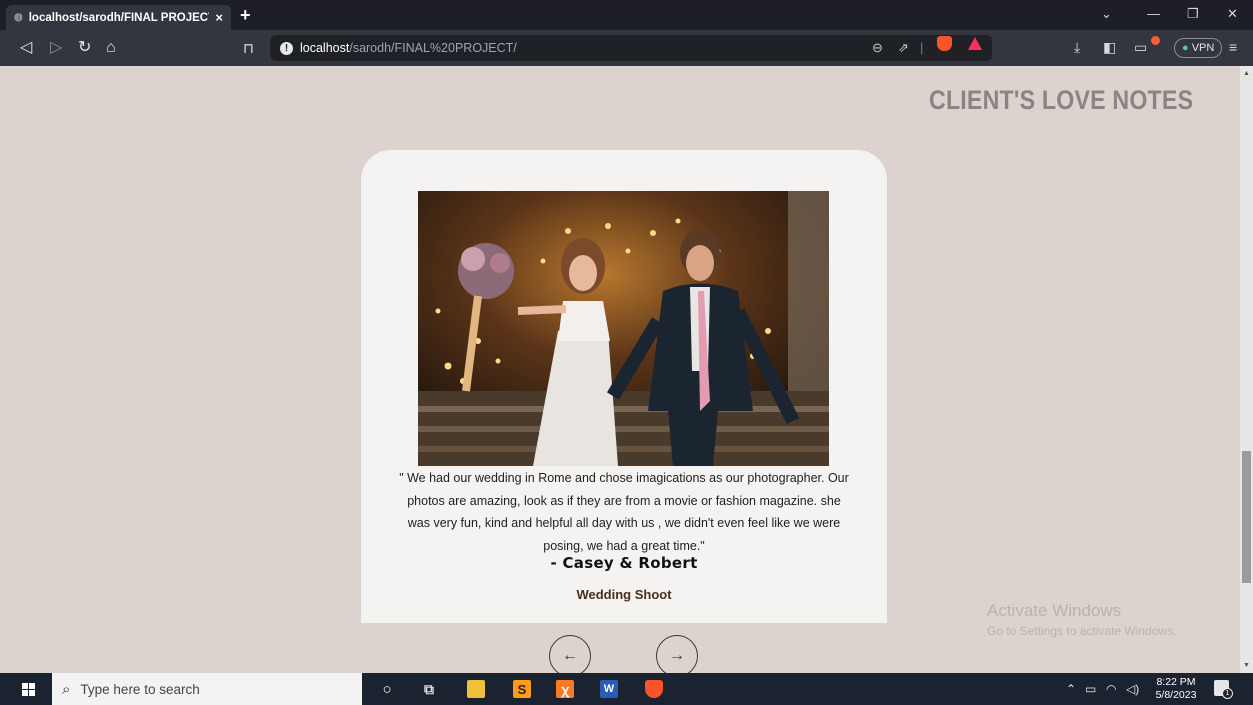  I want to click on zoom-icon: ⊖, so click(877, 48).